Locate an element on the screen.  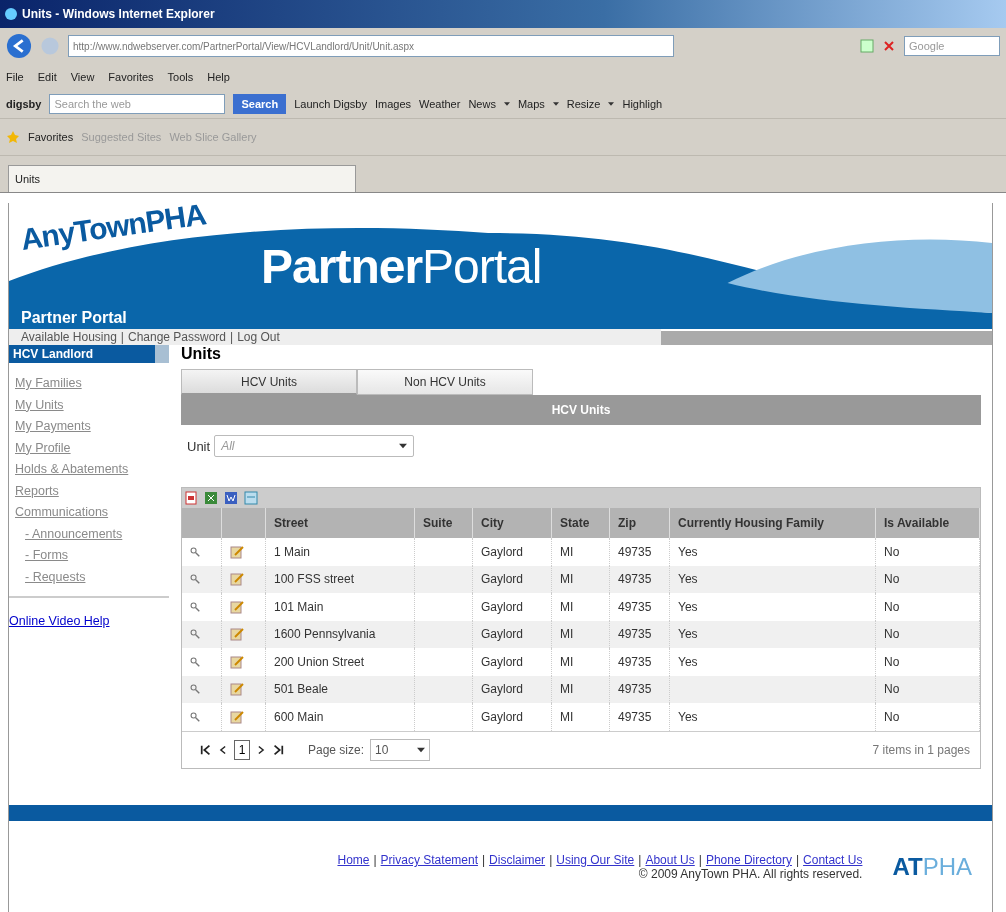
column-header: State is located at coordinates (581, 523).